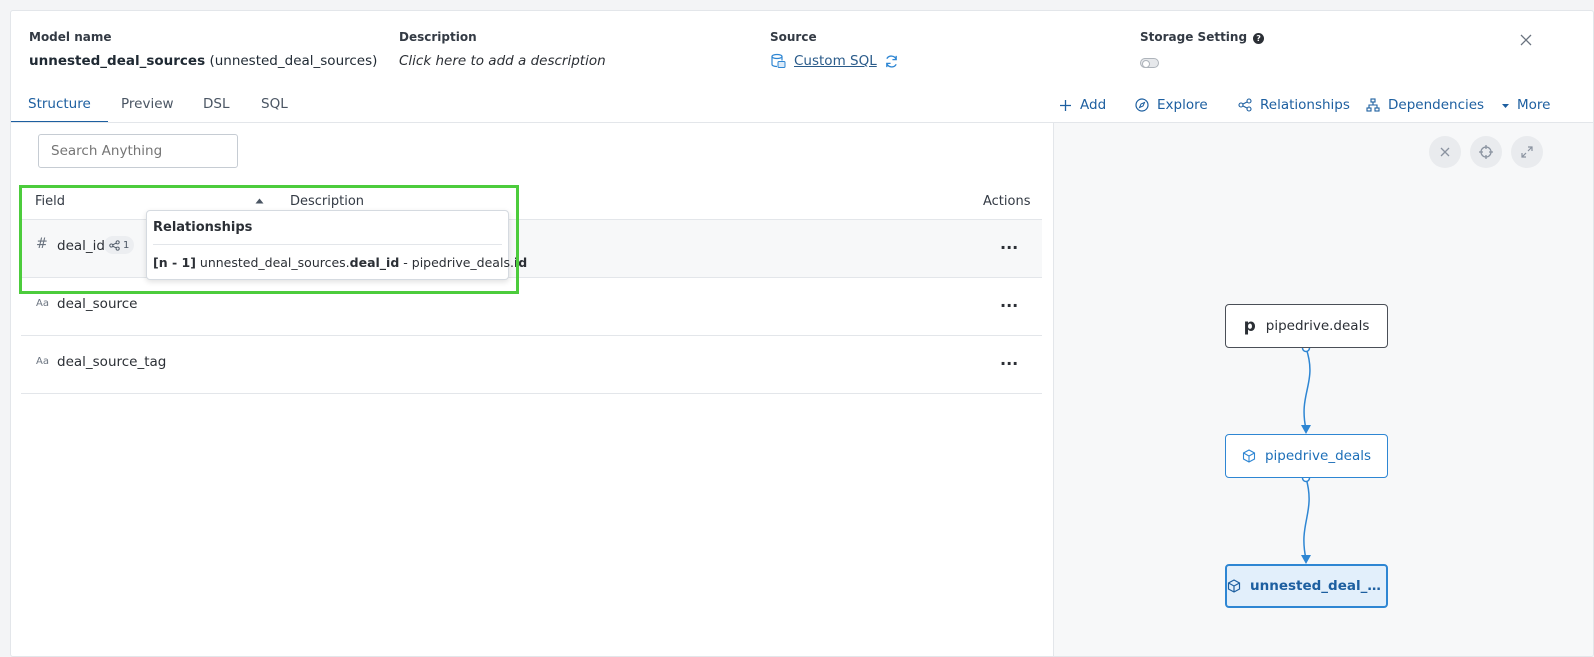 This screenshot has height=657, width=1594. I want to click on actions-column-header: Actions, so click(1007, 201).